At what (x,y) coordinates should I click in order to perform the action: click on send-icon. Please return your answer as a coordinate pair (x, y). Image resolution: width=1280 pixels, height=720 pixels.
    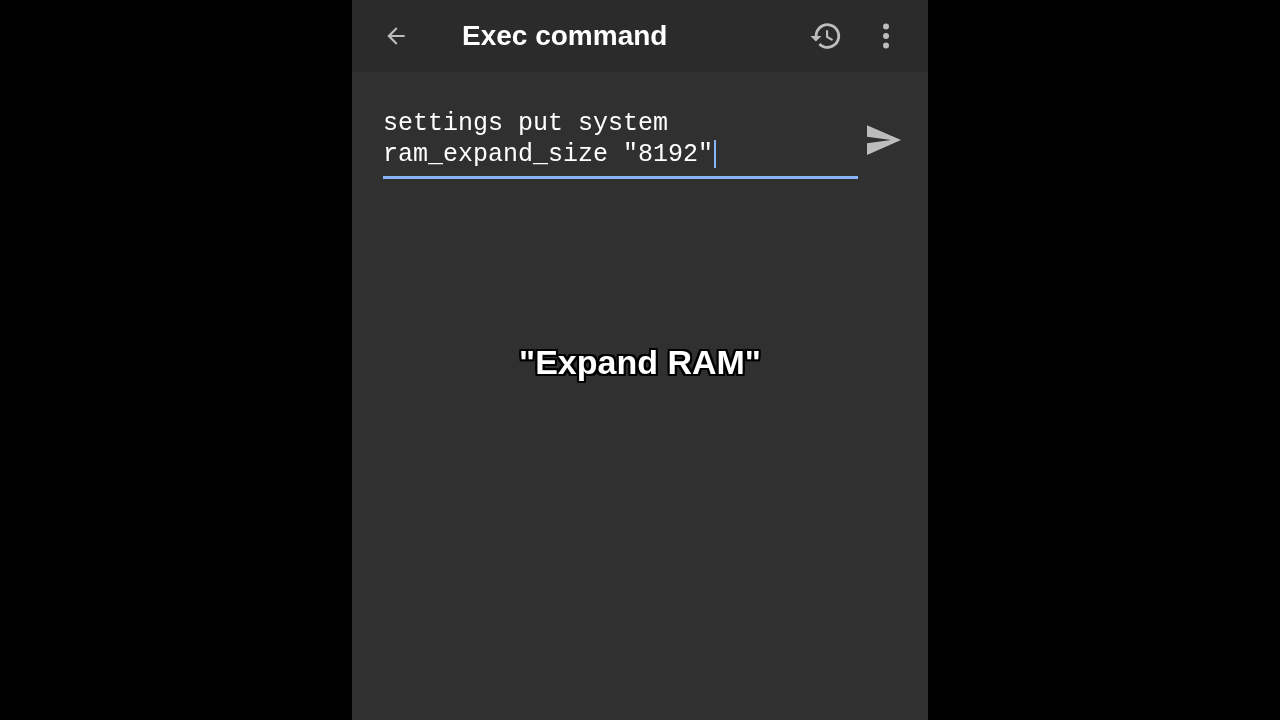
    Looking at the image, I should click on (884, 140).